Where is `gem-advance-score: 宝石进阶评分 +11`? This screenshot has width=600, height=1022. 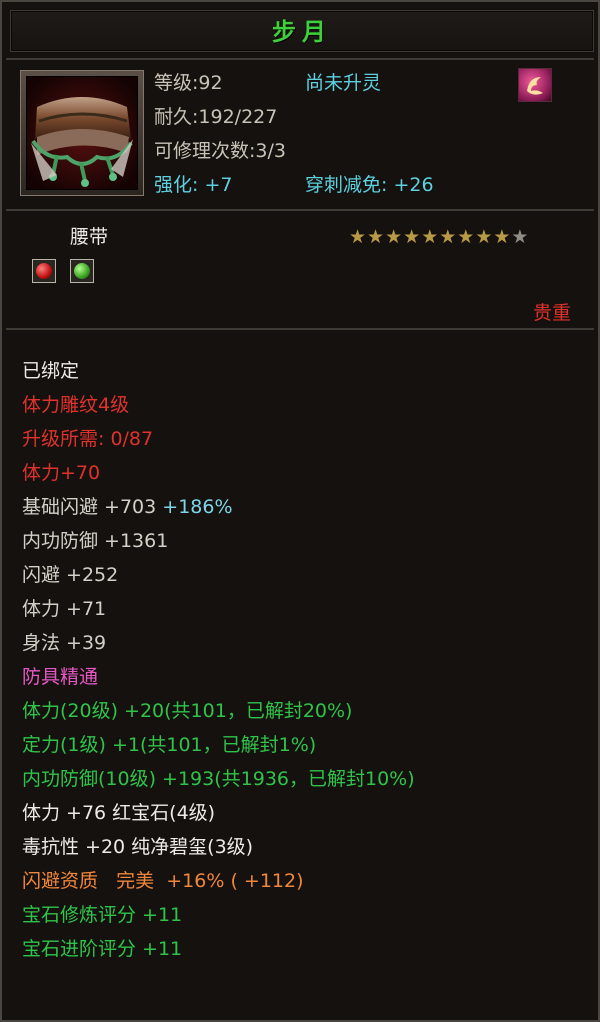
gem-advance-score: 宝石进阶评分 +11 is located at coordinates (102, 949).